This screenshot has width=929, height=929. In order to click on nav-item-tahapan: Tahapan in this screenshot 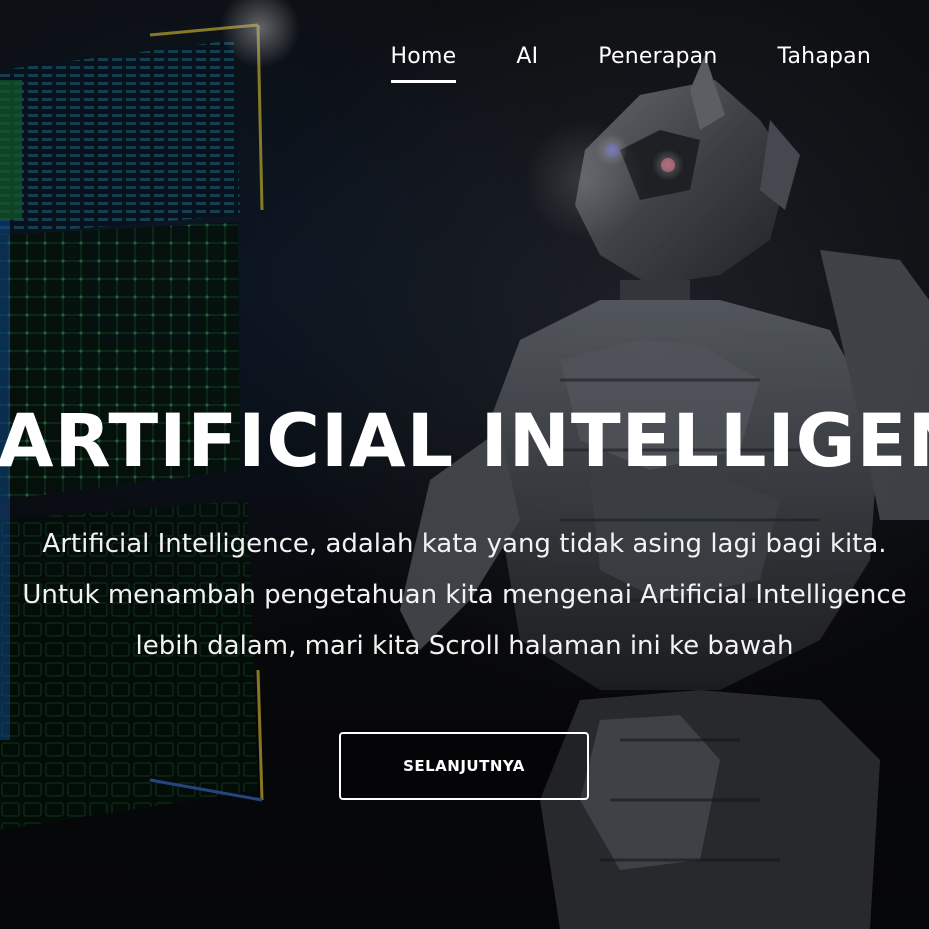, I will do `click(825, 63)`.